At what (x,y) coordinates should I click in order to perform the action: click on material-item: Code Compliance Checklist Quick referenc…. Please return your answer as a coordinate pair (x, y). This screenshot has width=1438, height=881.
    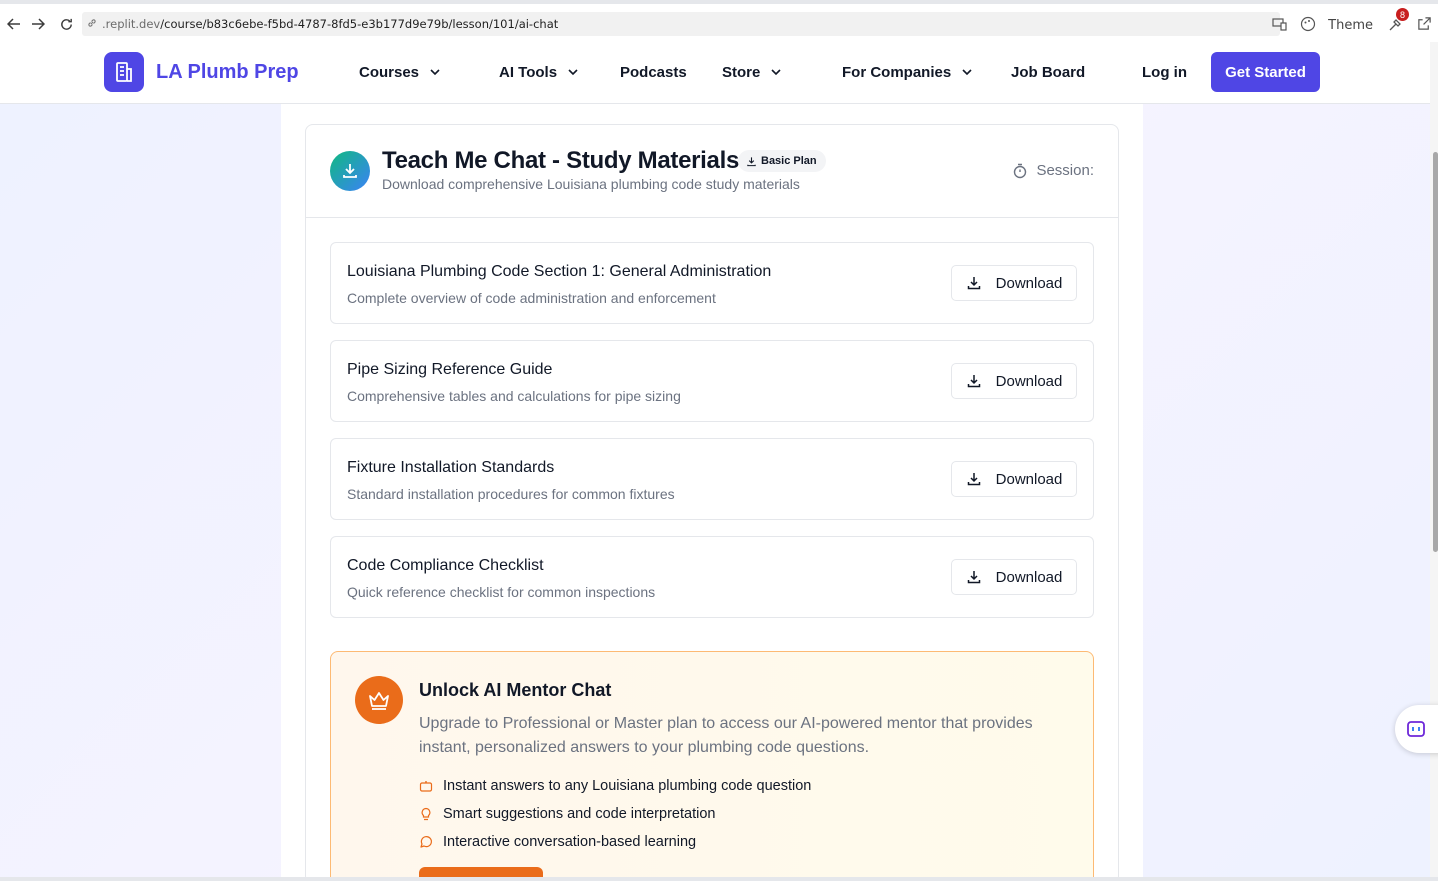
    Looking at the image, I should click on (712, 577).